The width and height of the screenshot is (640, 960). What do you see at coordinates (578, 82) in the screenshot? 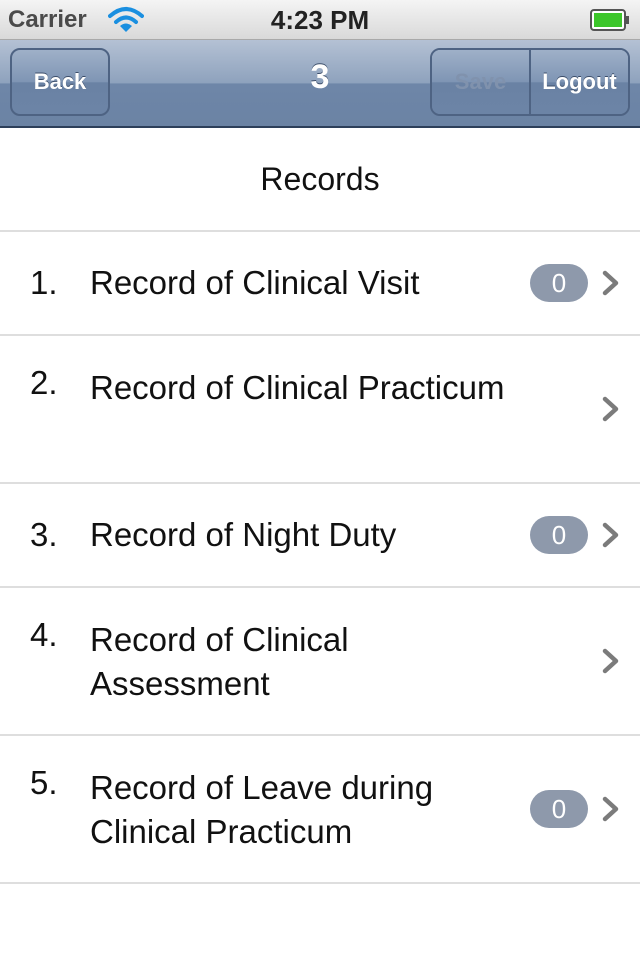
I see `logout-button: Logout` at bounding box center [578, 82].